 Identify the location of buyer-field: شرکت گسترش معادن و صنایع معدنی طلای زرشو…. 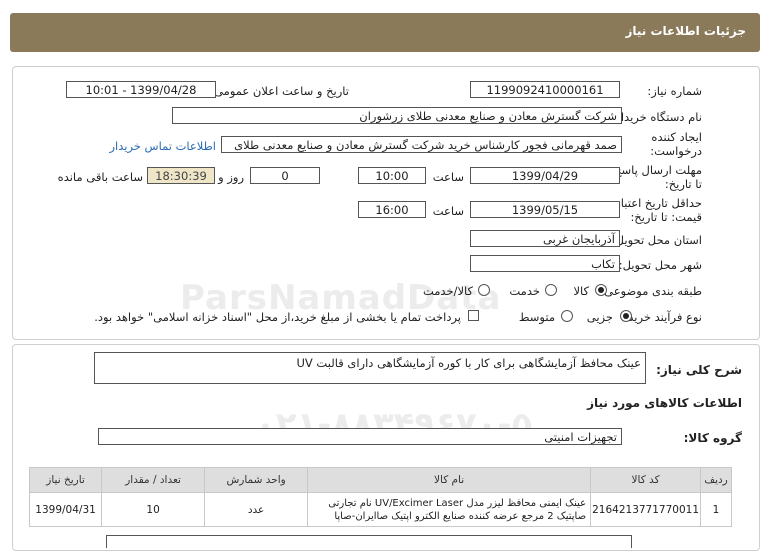
(397, 115).